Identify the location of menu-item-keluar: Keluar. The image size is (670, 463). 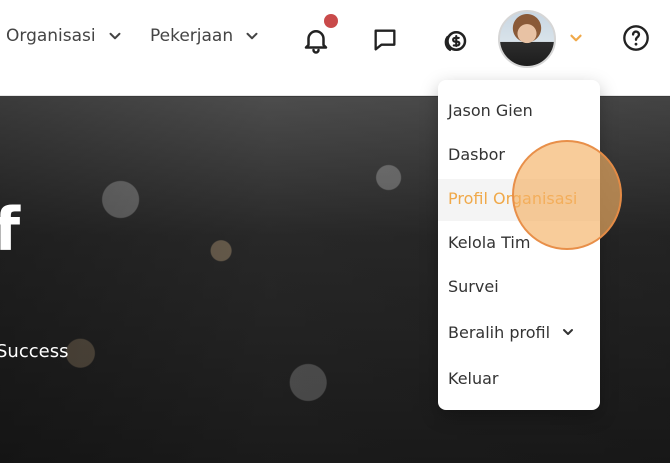
(473, 378).